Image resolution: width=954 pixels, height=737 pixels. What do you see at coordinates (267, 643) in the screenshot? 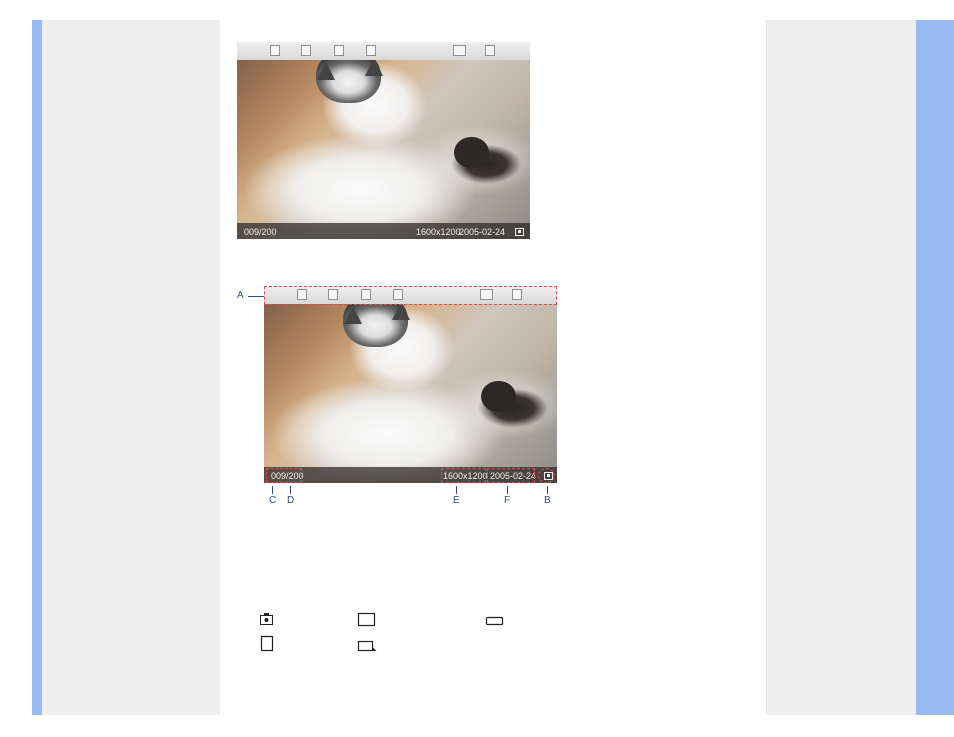
I see `sd-card-icon` at bounding box center [267, 643].